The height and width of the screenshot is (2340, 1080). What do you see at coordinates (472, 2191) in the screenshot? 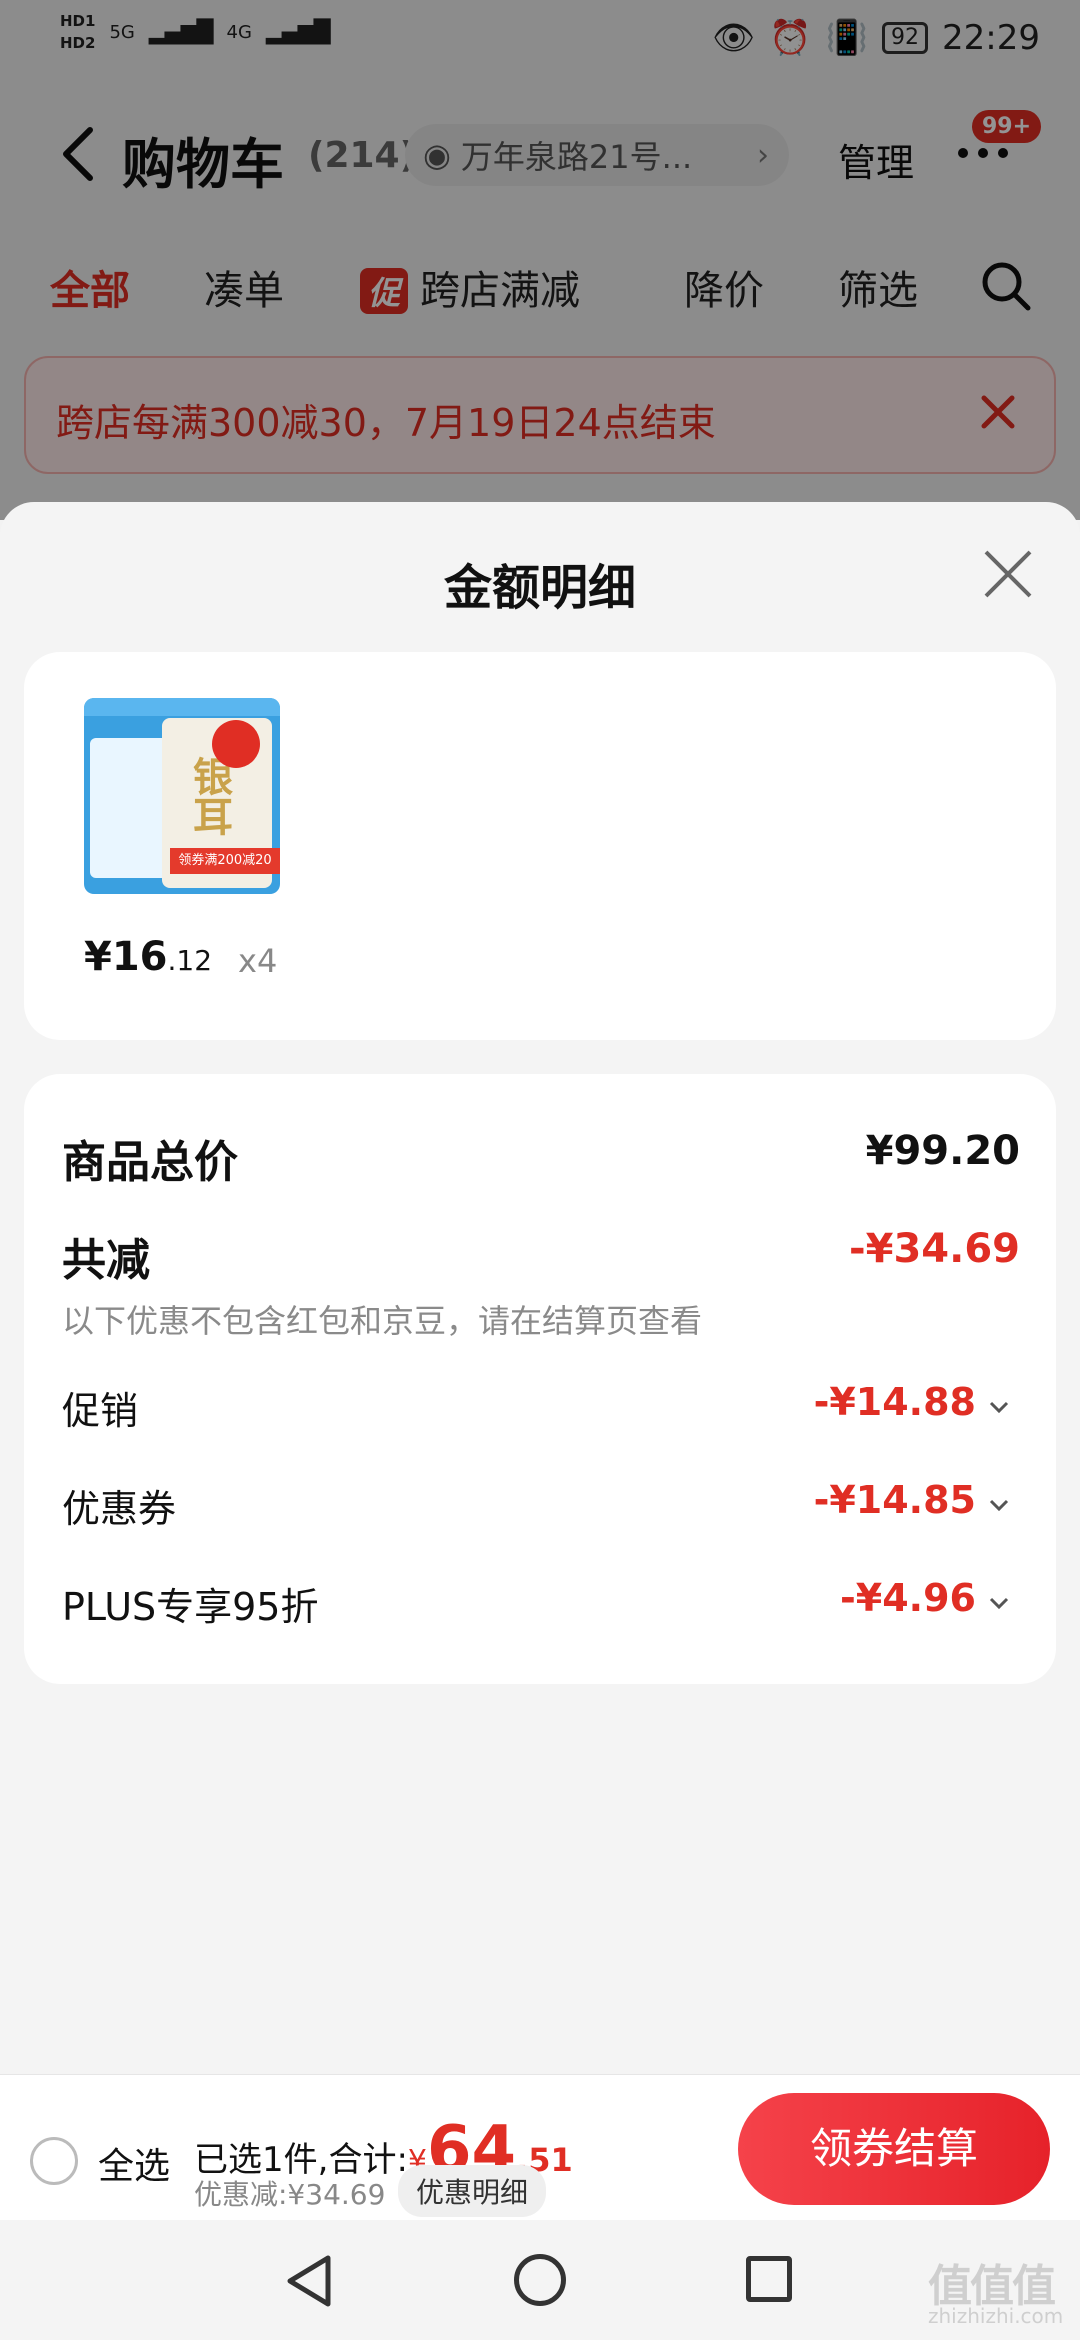
I see `discount-detail-button: 优惠明细` at bounding box center [472, 2191].